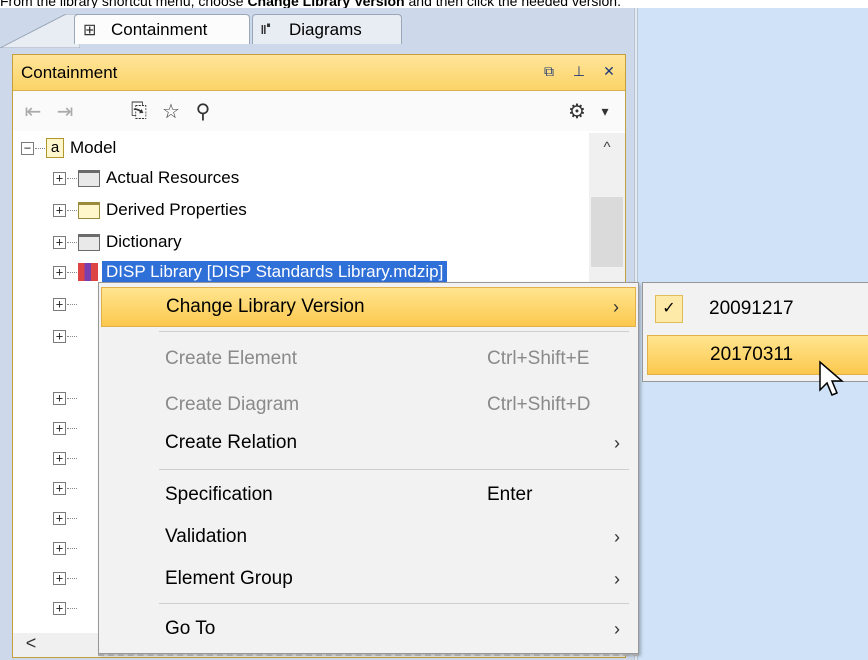  I want to click on panel-title: Containment, so click(69, 72).